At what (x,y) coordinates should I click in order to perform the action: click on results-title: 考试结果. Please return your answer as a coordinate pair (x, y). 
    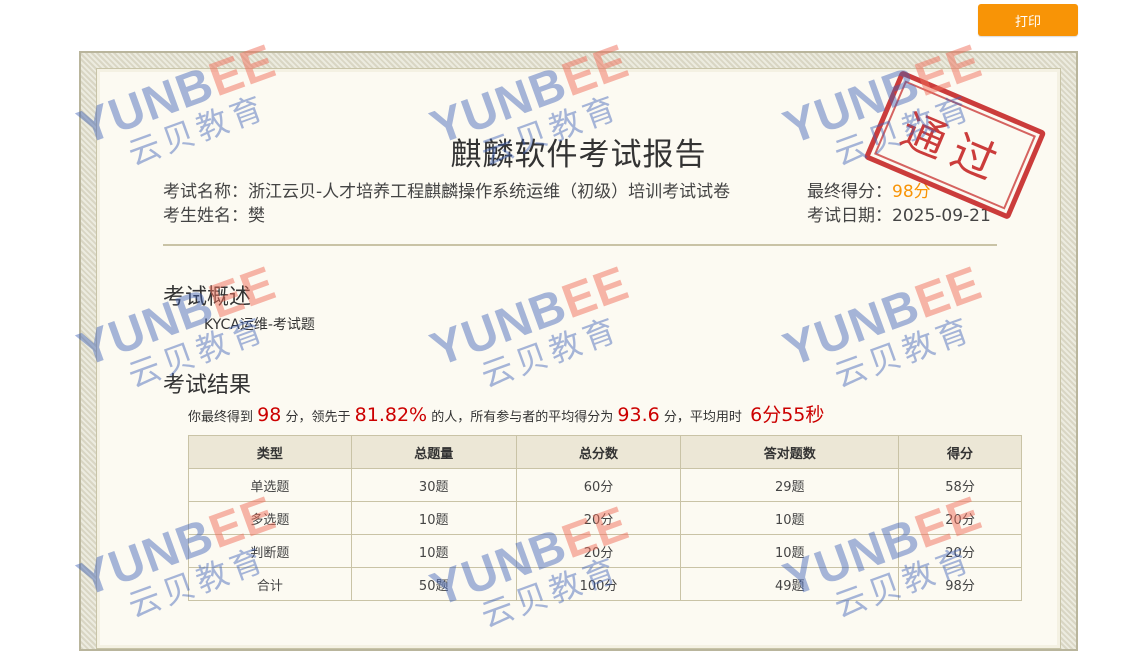
    Looking at the image, I should click on (207, 385).